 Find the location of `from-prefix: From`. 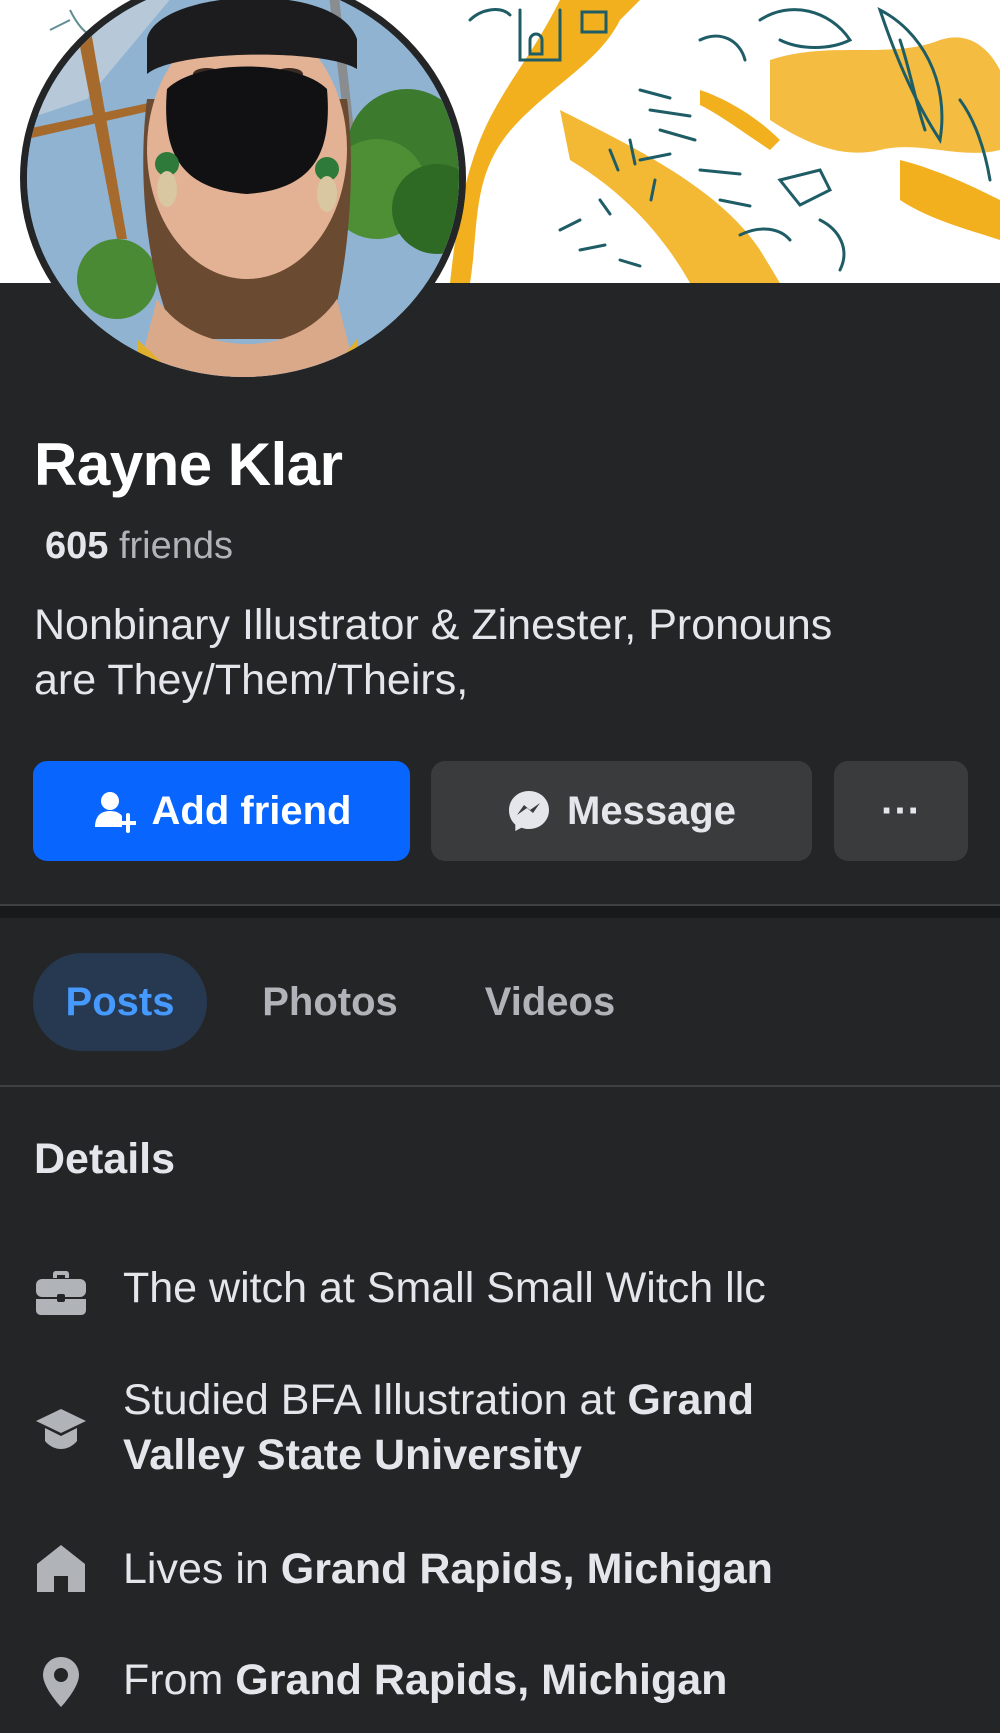

from-prefix: From is located at coordinates (179, 1680).